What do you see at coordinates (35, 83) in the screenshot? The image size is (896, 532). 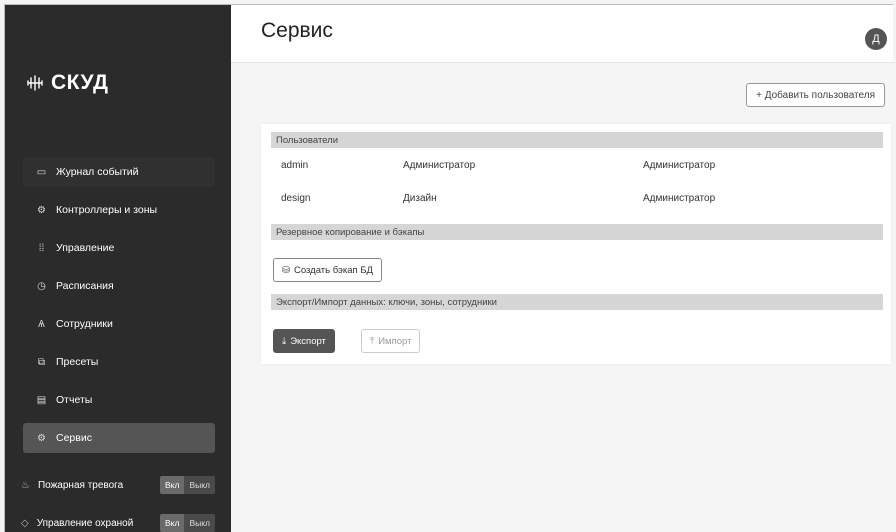 I see `fingerprint-logo-icon` at bounding box center [35, 83].